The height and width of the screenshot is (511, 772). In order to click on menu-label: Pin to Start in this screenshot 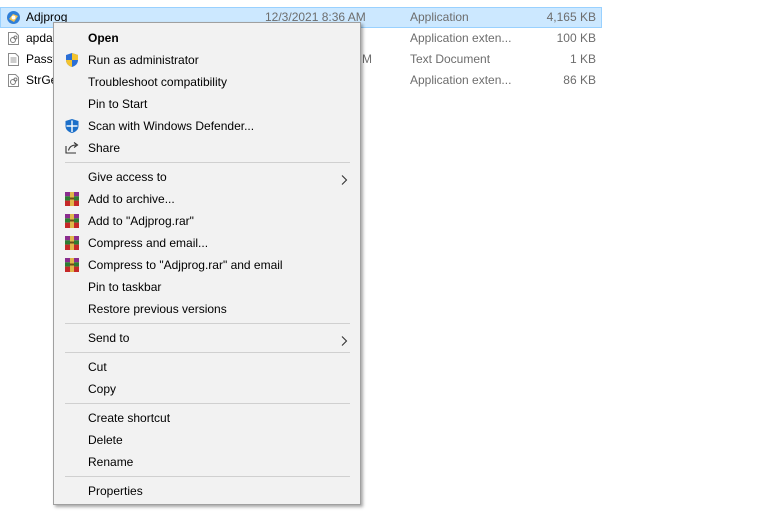, I will do `click(118, 104)`.